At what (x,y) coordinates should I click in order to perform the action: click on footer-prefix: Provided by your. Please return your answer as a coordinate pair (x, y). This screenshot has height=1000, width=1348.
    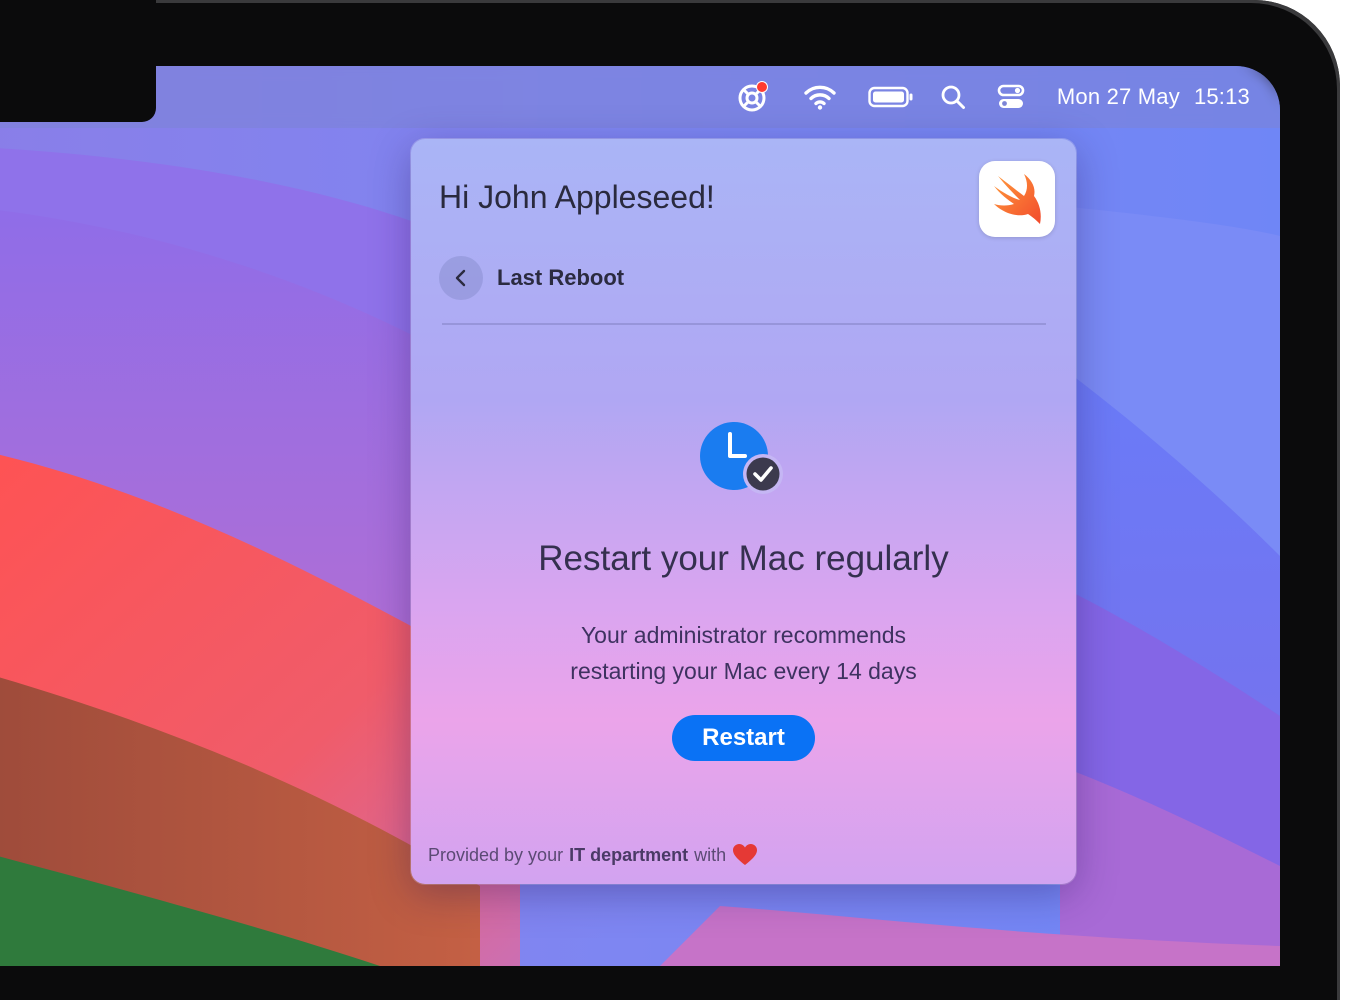
    Looking at the image, I should click on (496, 854).